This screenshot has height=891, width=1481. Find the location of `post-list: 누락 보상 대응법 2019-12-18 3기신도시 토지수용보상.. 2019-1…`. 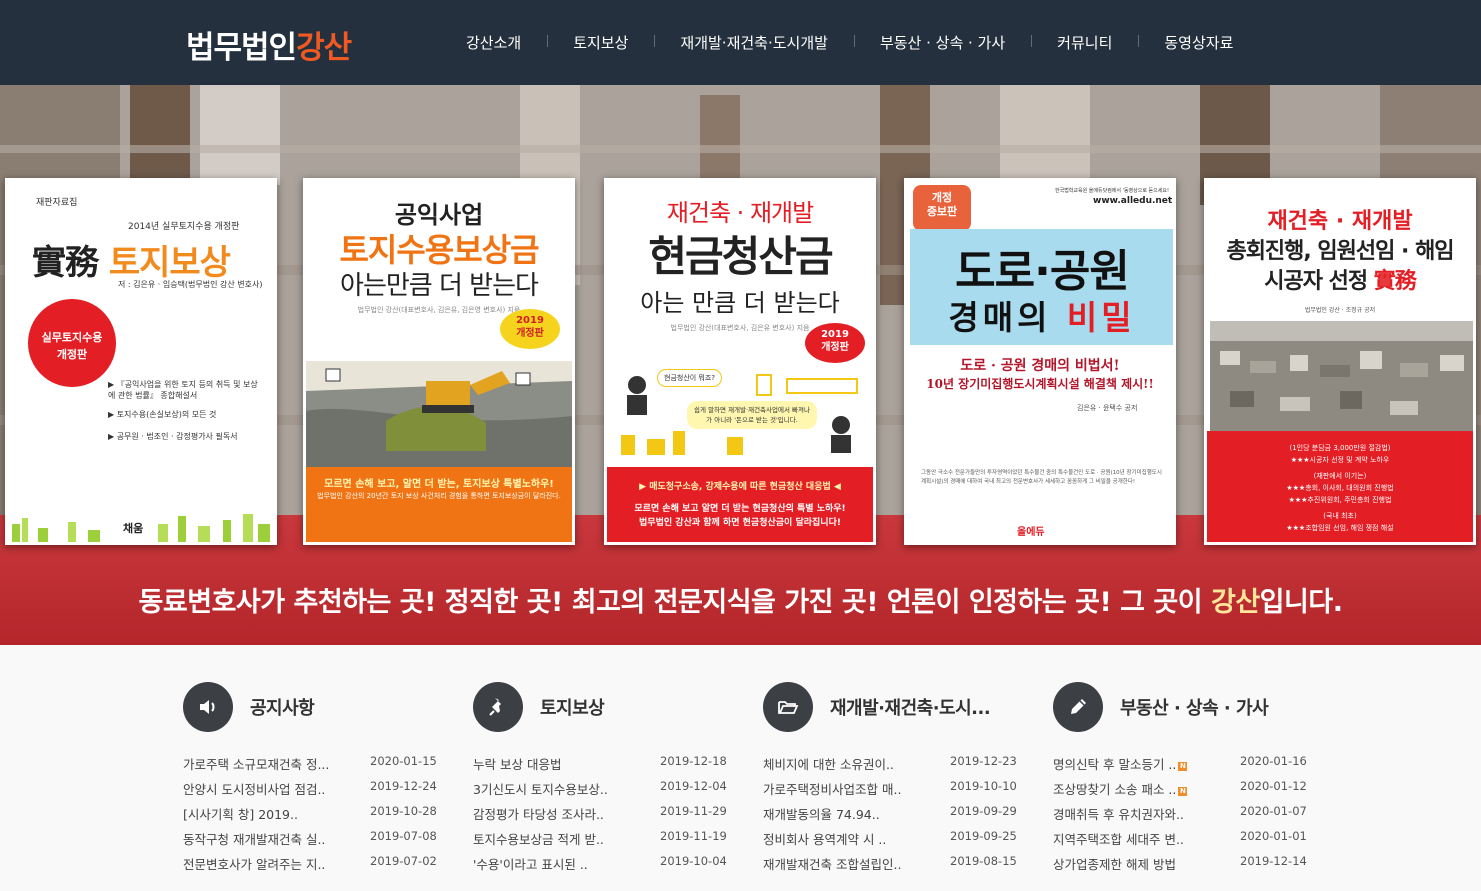

post-list: 누락 보상 대응법 2019-12-18 3기신도시 토지수용보상.. 2019-1… is located at coordinates (600, 813).